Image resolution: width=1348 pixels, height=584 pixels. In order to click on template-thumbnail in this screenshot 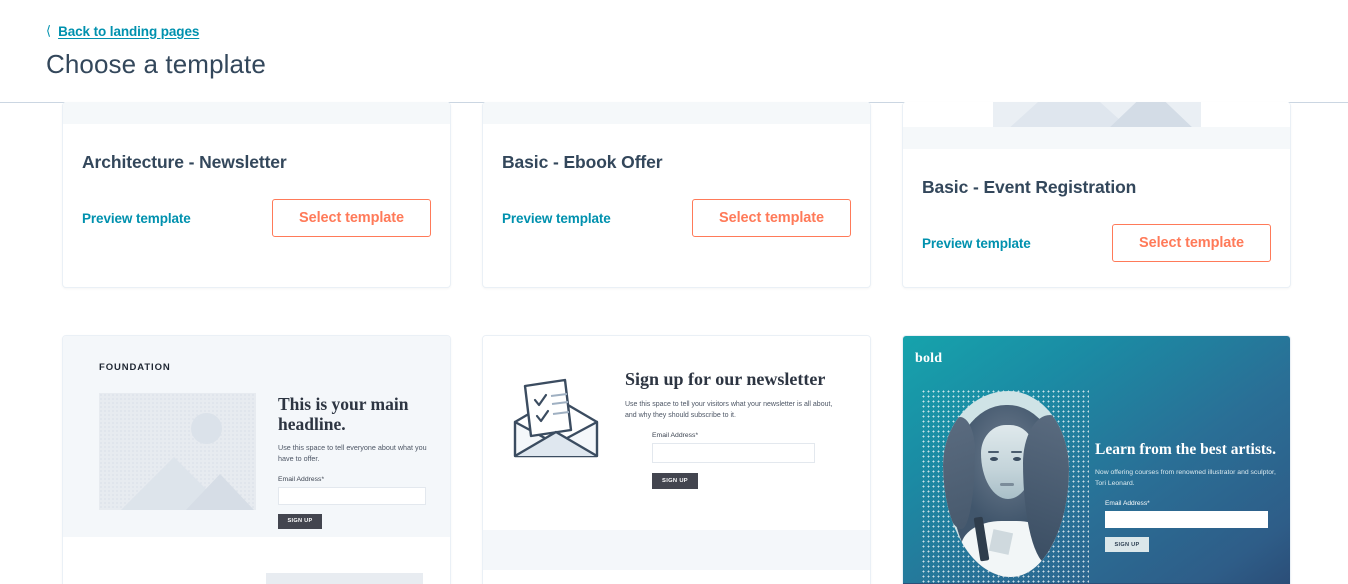, I will do `click(1096, 114)`.